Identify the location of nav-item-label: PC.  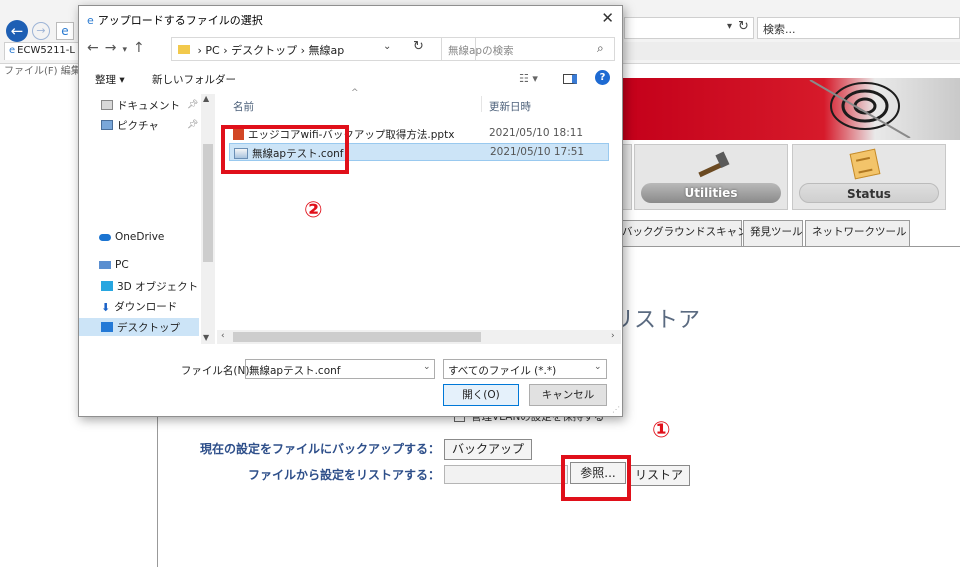
(122, 265).